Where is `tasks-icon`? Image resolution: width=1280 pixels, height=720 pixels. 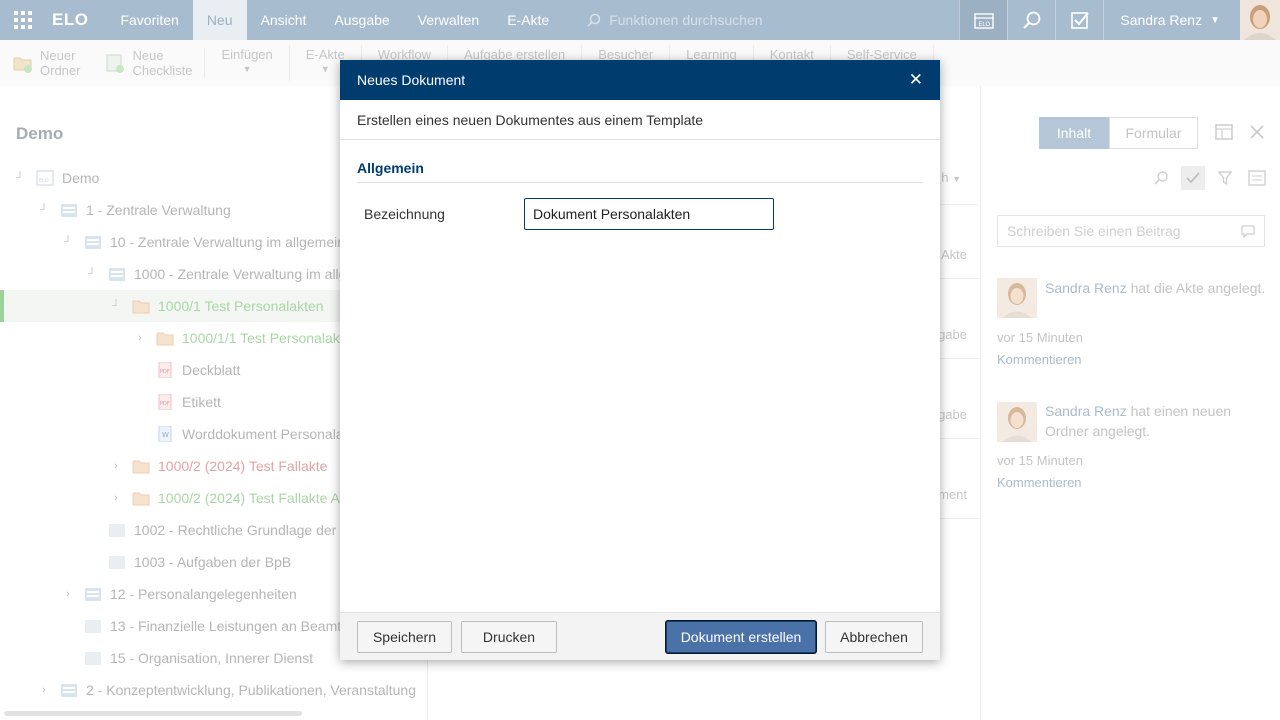
tasks-icon is located at coordinates (1079, 20).